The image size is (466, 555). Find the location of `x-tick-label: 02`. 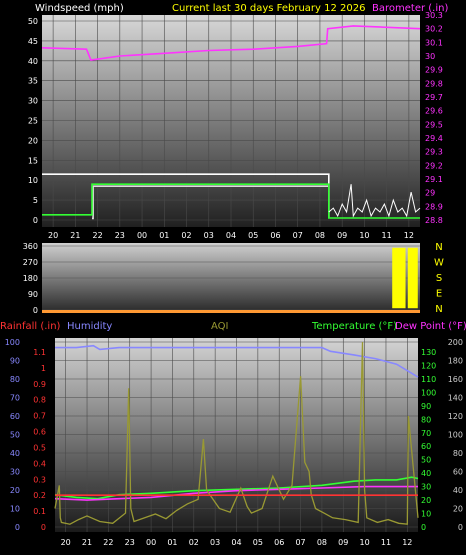

x-tick-label: 02 is located at coordinates (186, 235).